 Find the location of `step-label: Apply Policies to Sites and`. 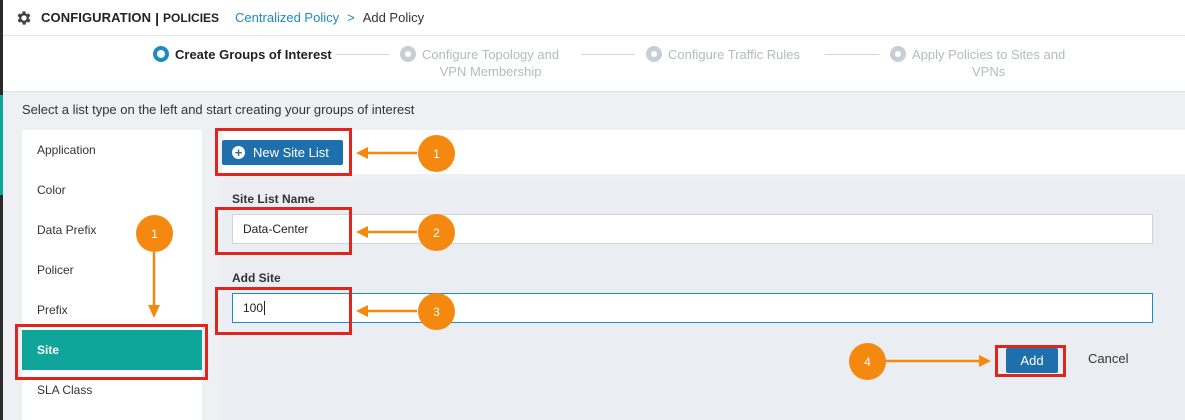

step-label: Apply Policies to Sites and is located at coordinates (989, 54).